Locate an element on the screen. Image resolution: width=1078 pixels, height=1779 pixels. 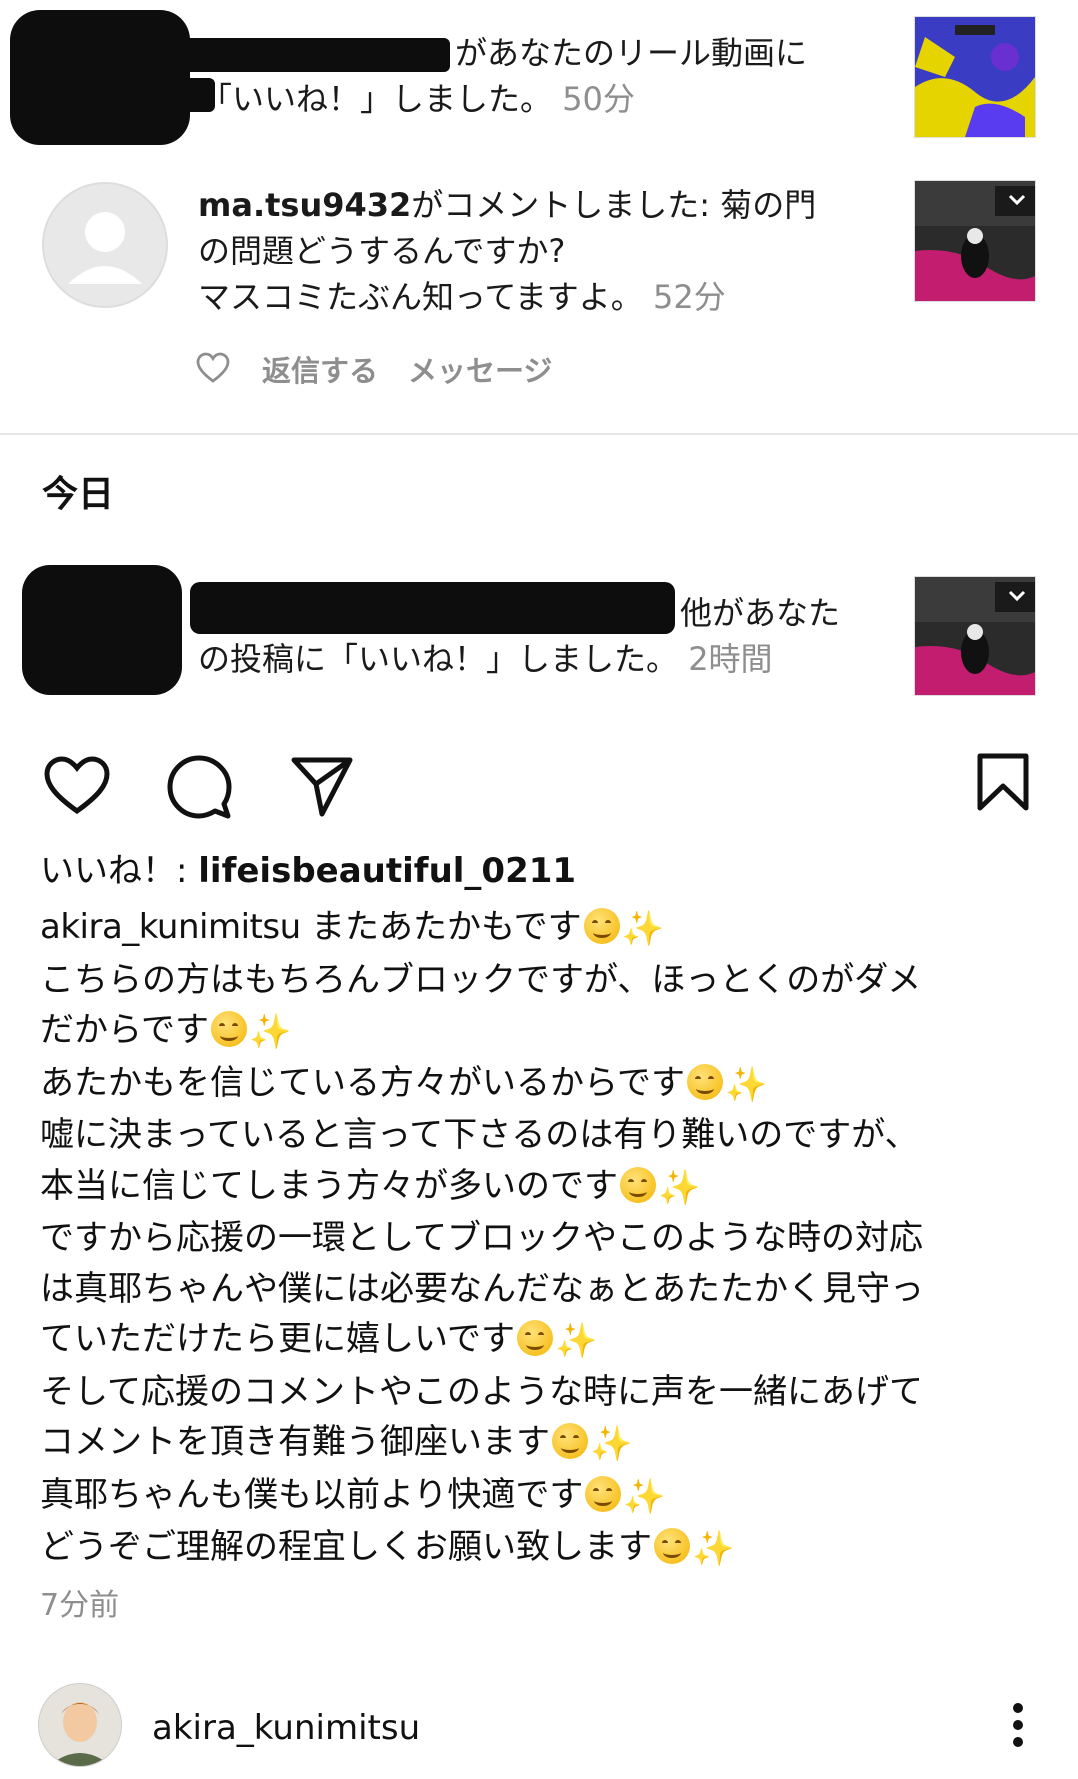
caption-text: 嘘に決まっていると言って下さるのは有り難いのですが、 is located at coordinates (479, 1135).